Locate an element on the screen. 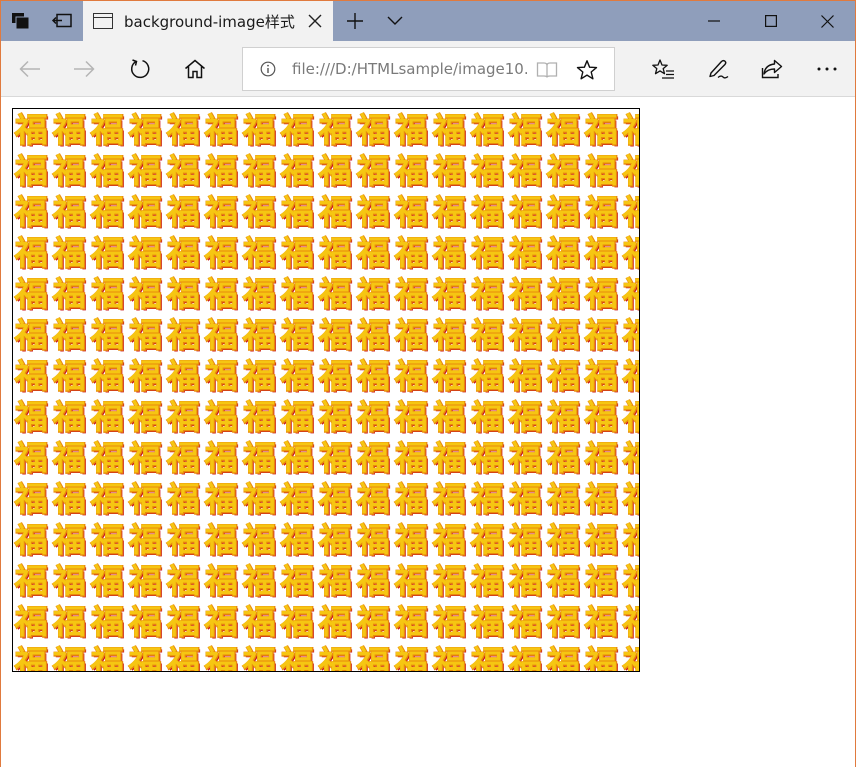 The height and width of the screenshot is (767, 856). info-icon is located at coordinates (268, 69).